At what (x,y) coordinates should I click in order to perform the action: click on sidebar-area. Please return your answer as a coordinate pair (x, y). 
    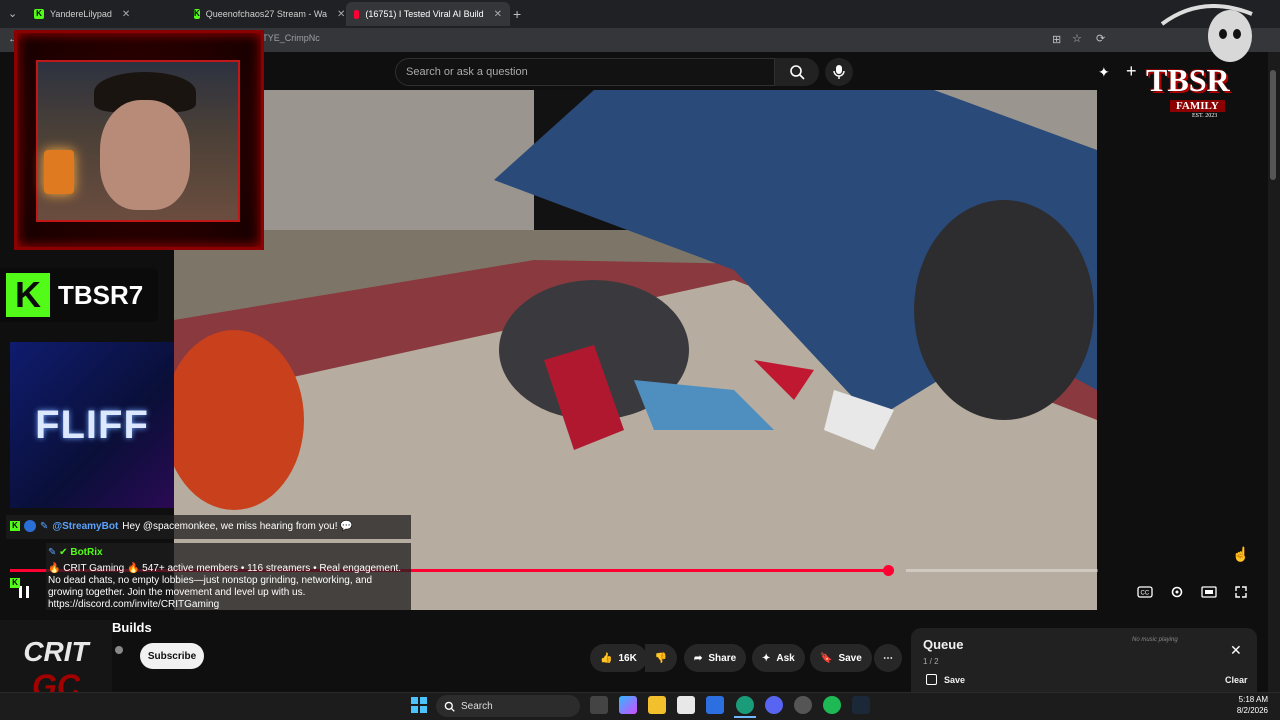
    Looking at the image, I should click on (1182, 350).